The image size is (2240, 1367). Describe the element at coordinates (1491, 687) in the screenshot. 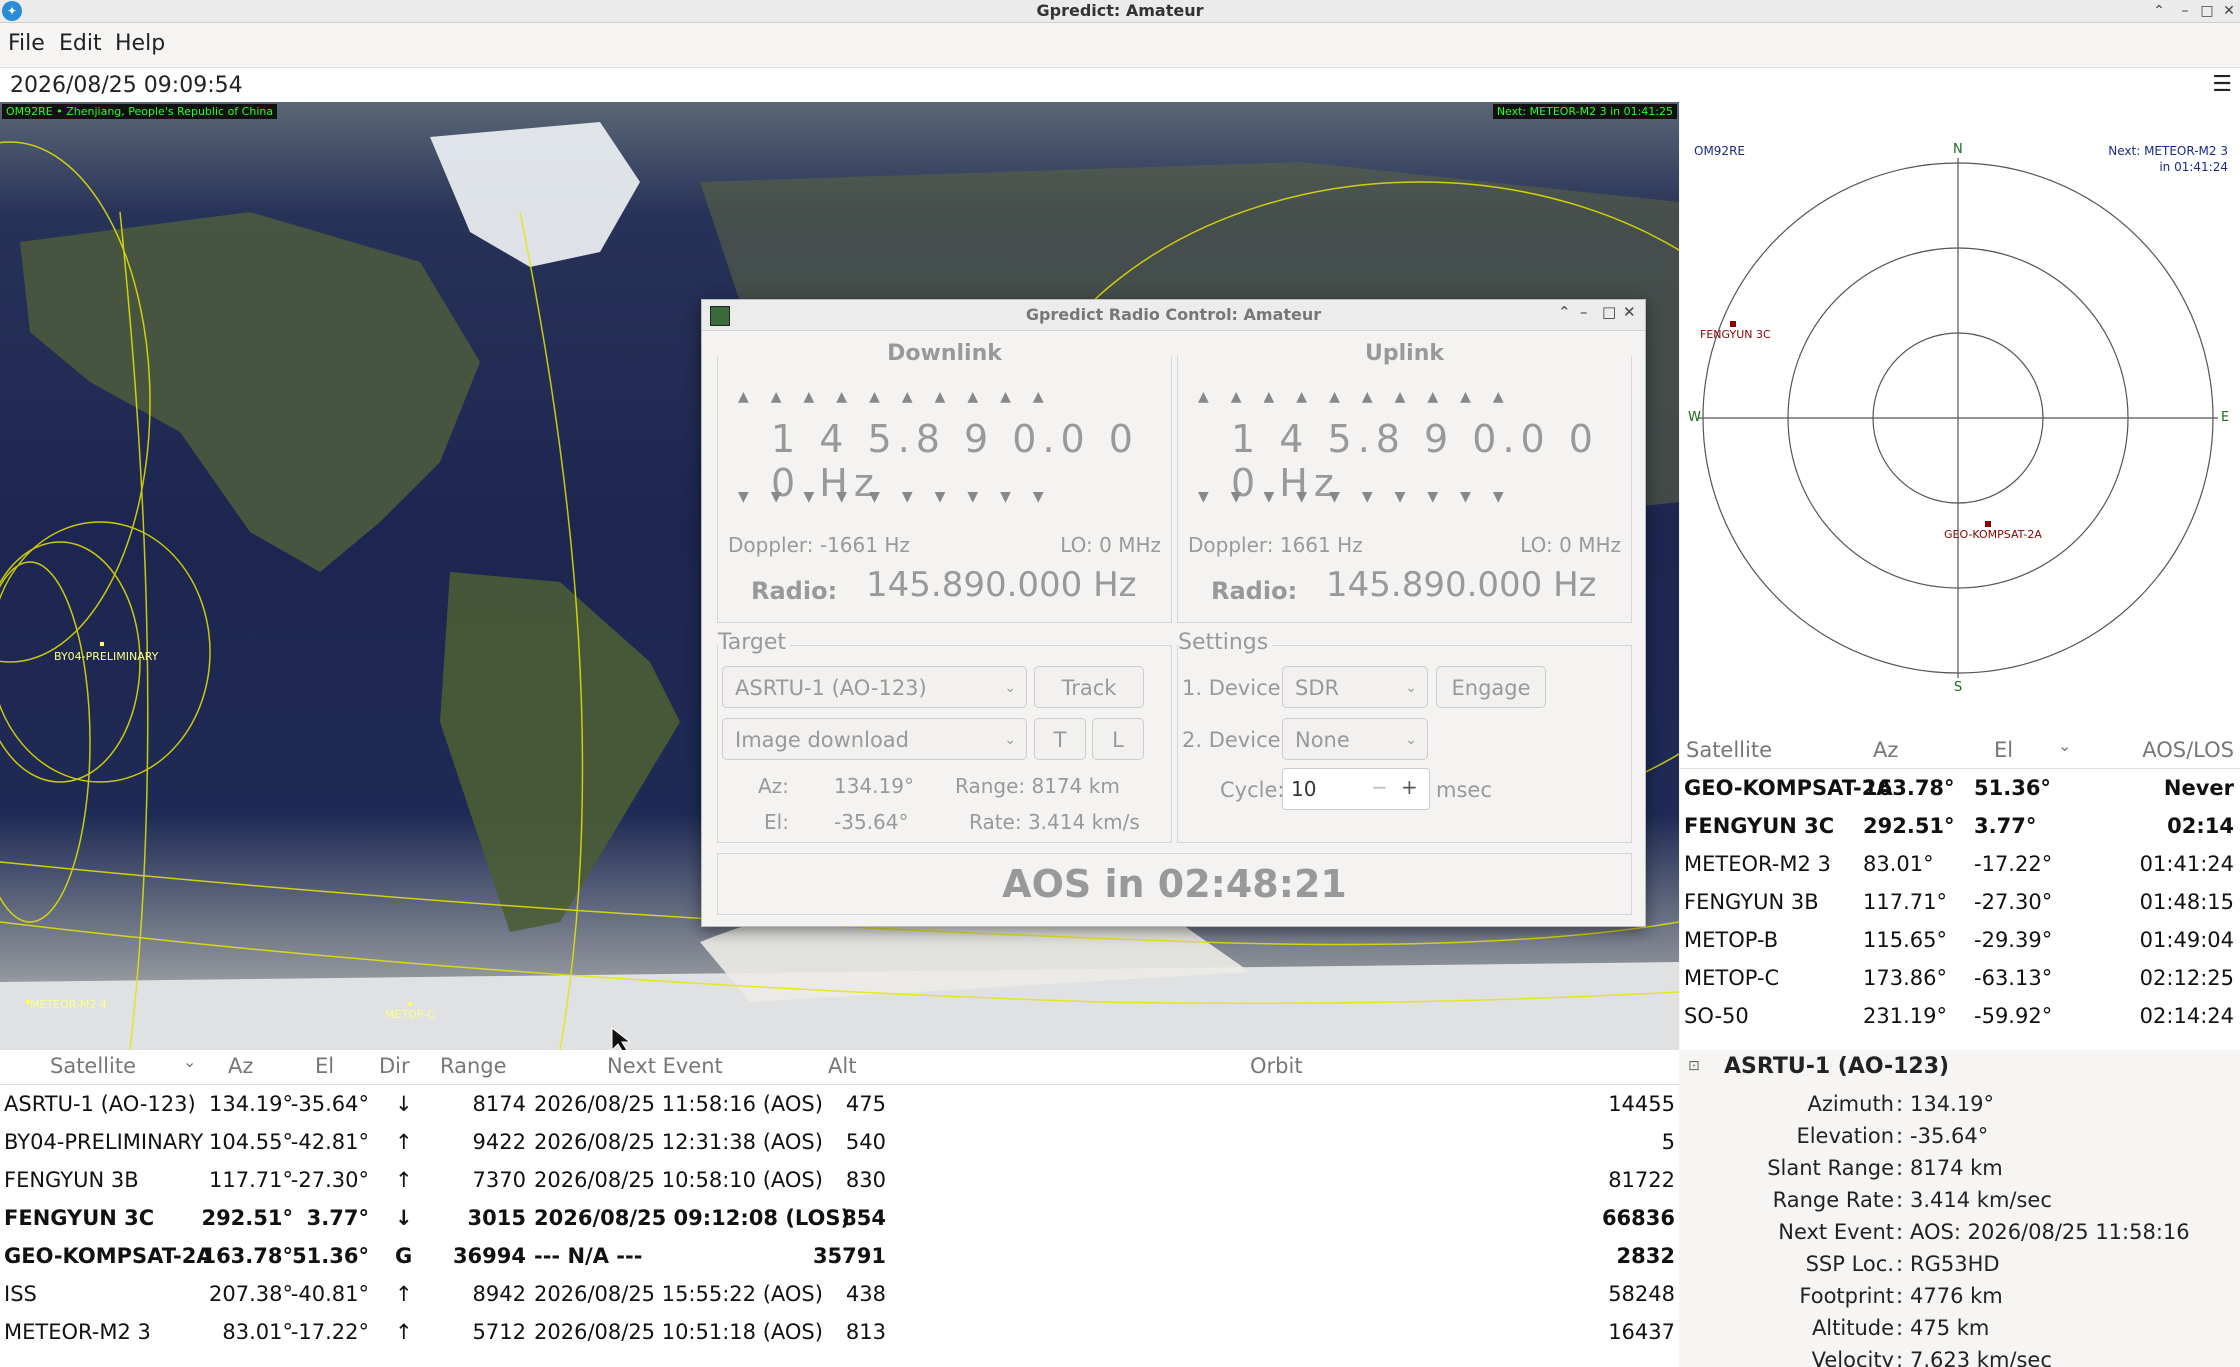

I see `engage-button: Engage` at that location.